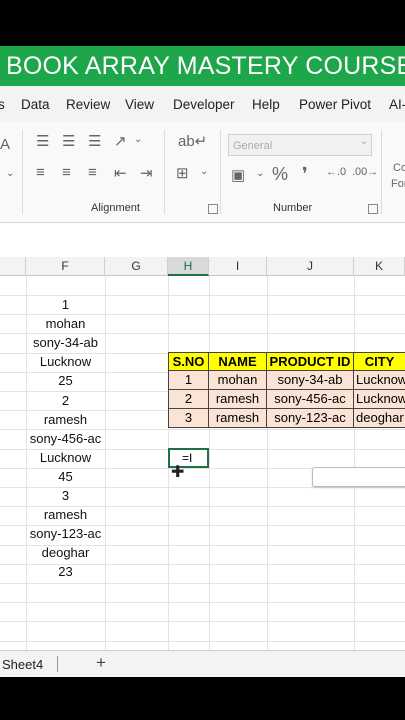  I want to click on table-cell: sony-456-ac, so click(310, 399).